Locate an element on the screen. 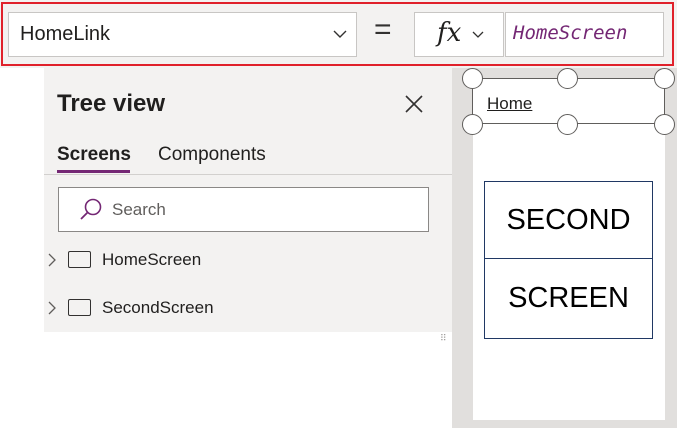  resize-grip-icon: ⠿ is located at coordinates (444, 338).